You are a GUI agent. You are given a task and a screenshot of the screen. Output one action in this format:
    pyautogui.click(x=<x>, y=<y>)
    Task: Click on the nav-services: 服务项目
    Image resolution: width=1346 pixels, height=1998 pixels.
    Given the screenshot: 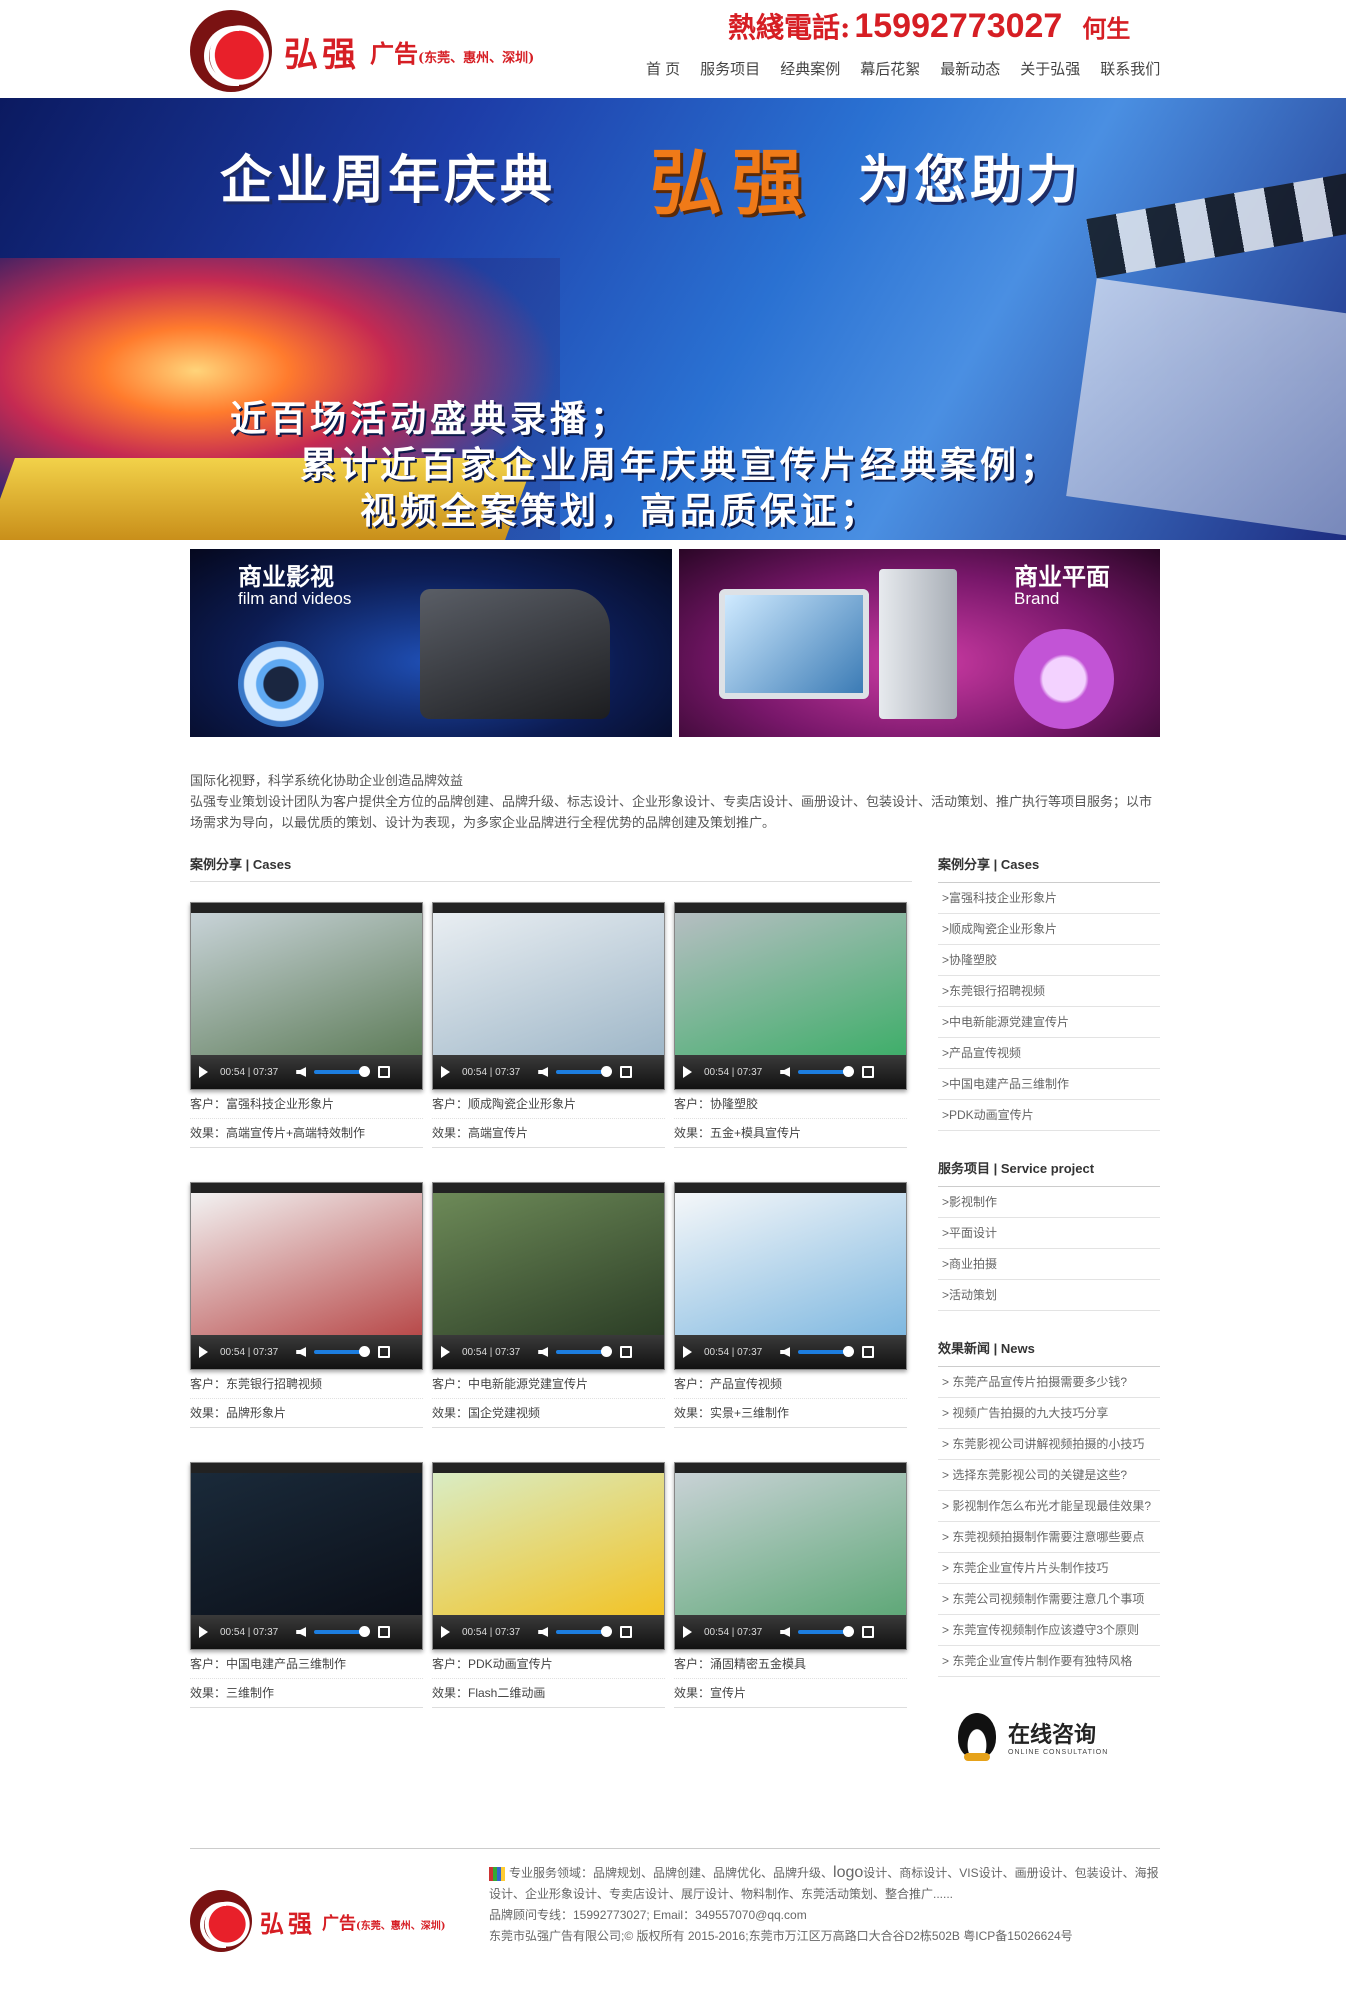 What is the action you would take?
    pyautogui.click(x=730, y=68)
    